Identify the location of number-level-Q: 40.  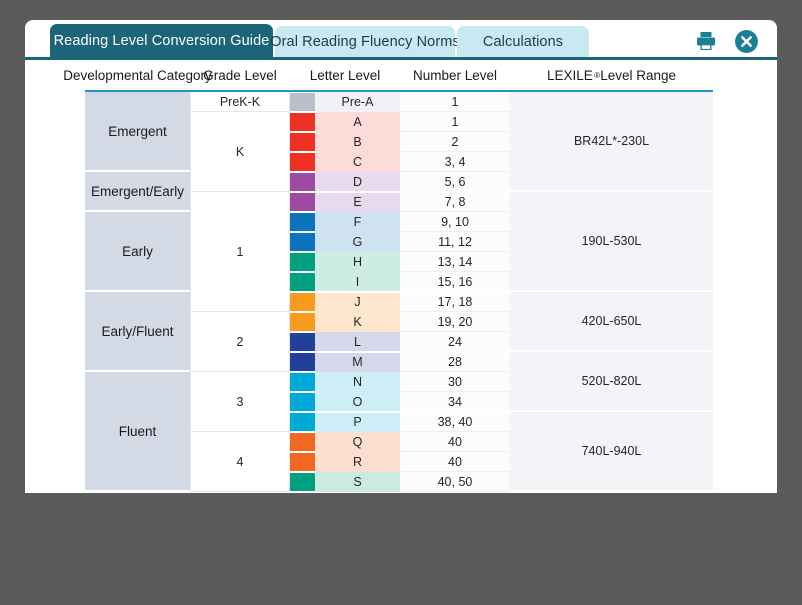
(455, 442).